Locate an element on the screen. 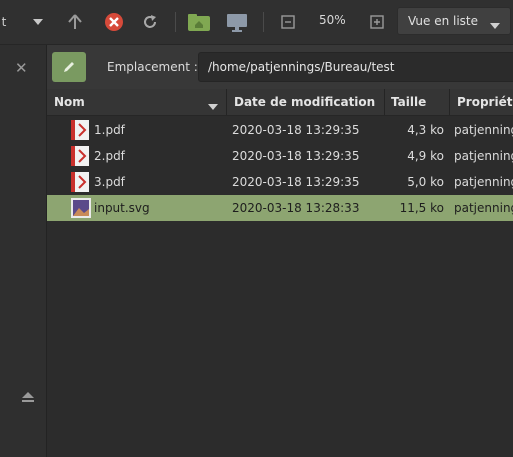 The width and height of the screenshot is (513, 457). column-header-name: Nom is located at coordinates (69, 102).